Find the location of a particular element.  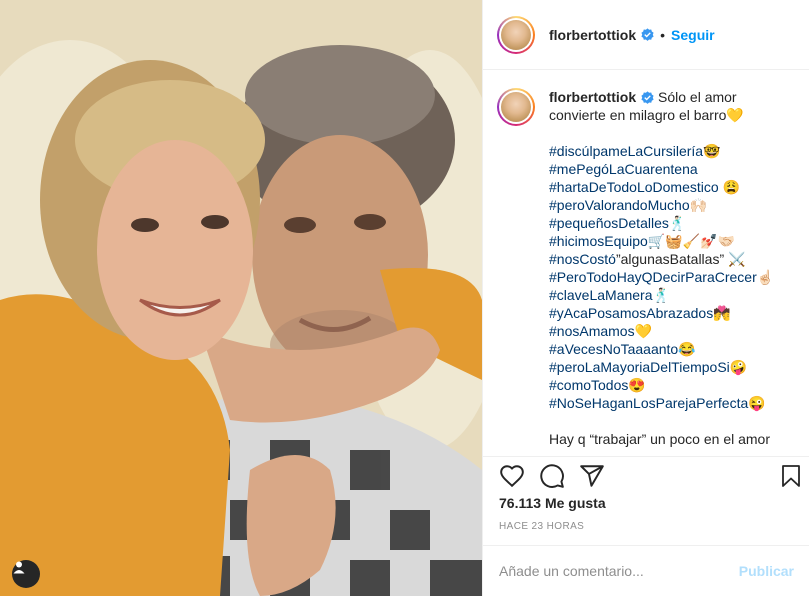

hashtag-emoji: 🤪 is located at coordinates (738, 367).